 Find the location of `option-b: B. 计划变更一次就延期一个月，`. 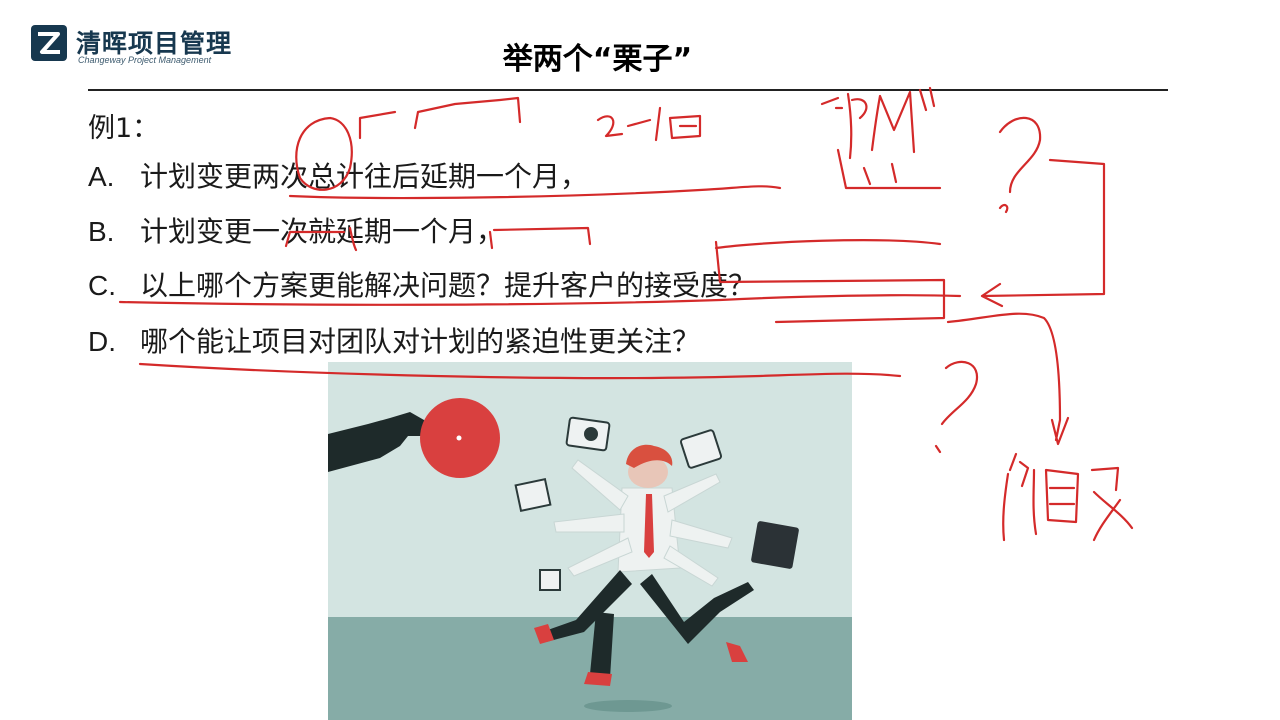

option-b: B. 计划变更一次就延期一个月， is located at coordinates (296, 230).